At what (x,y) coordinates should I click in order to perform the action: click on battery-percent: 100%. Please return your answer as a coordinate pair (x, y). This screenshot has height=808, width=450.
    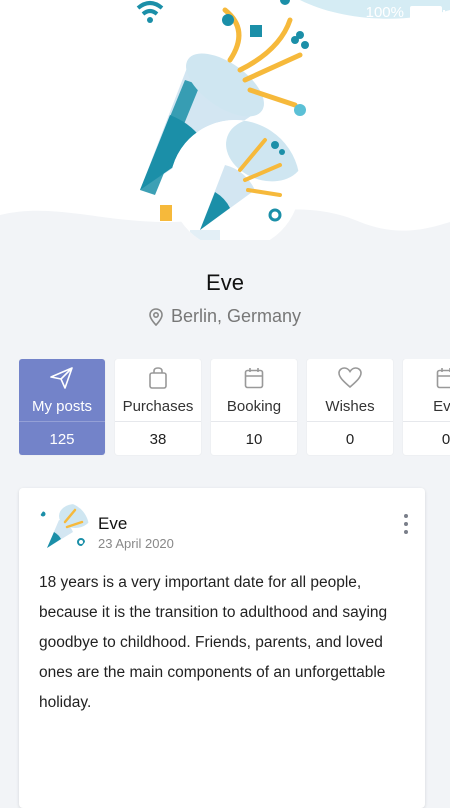
    Looking at the image, I should click on (385, 12).